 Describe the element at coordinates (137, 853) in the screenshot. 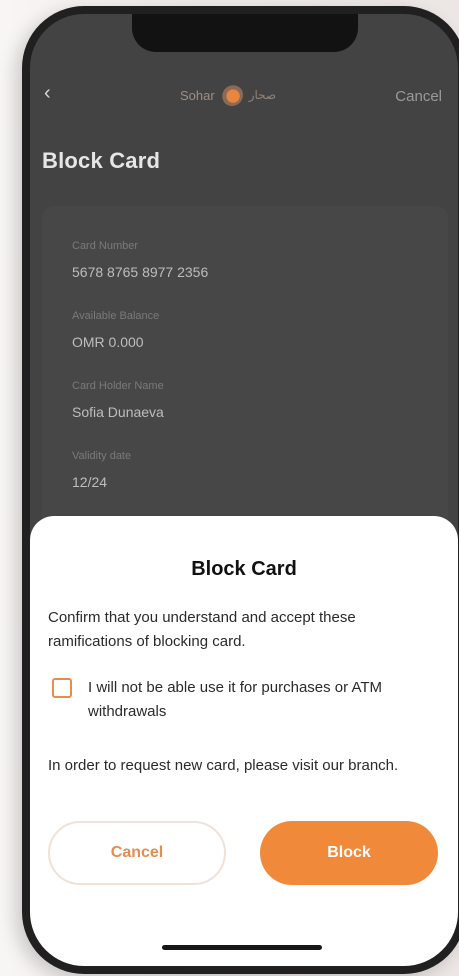

I see `cancel-button: Cancel` at that location.